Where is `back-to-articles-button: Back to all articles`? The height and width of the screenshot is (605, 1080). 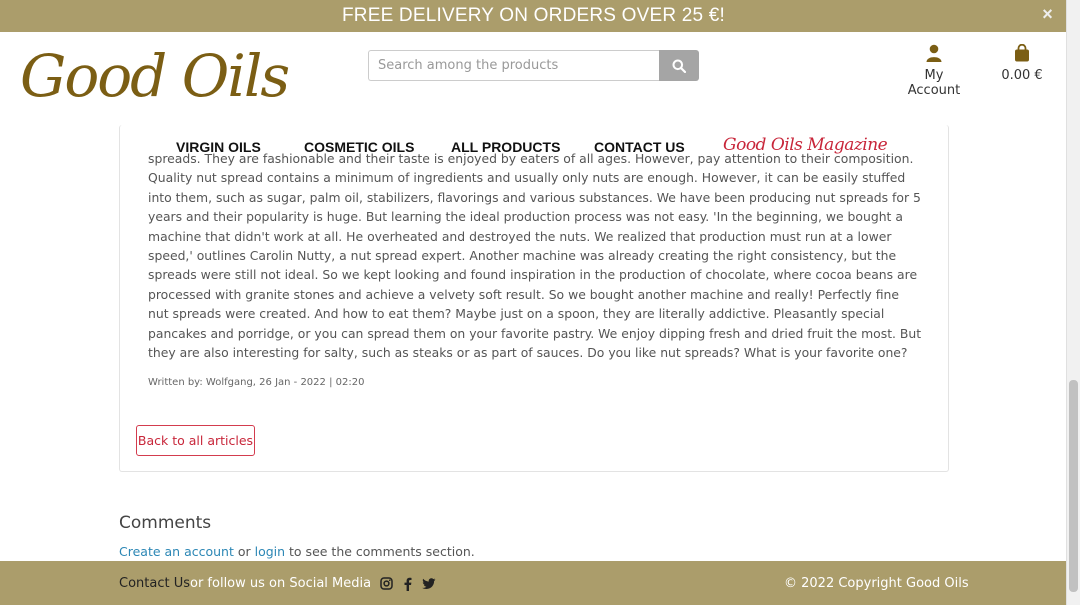 back-to-articles-button: Back to all articles is located at coordinates (195, 440).